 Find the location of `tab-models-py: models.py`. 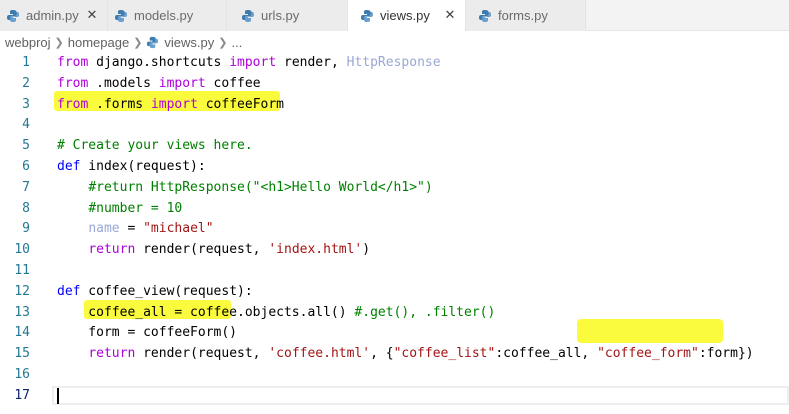

tab-models-py: models.py is located at coordinates (167, 15).